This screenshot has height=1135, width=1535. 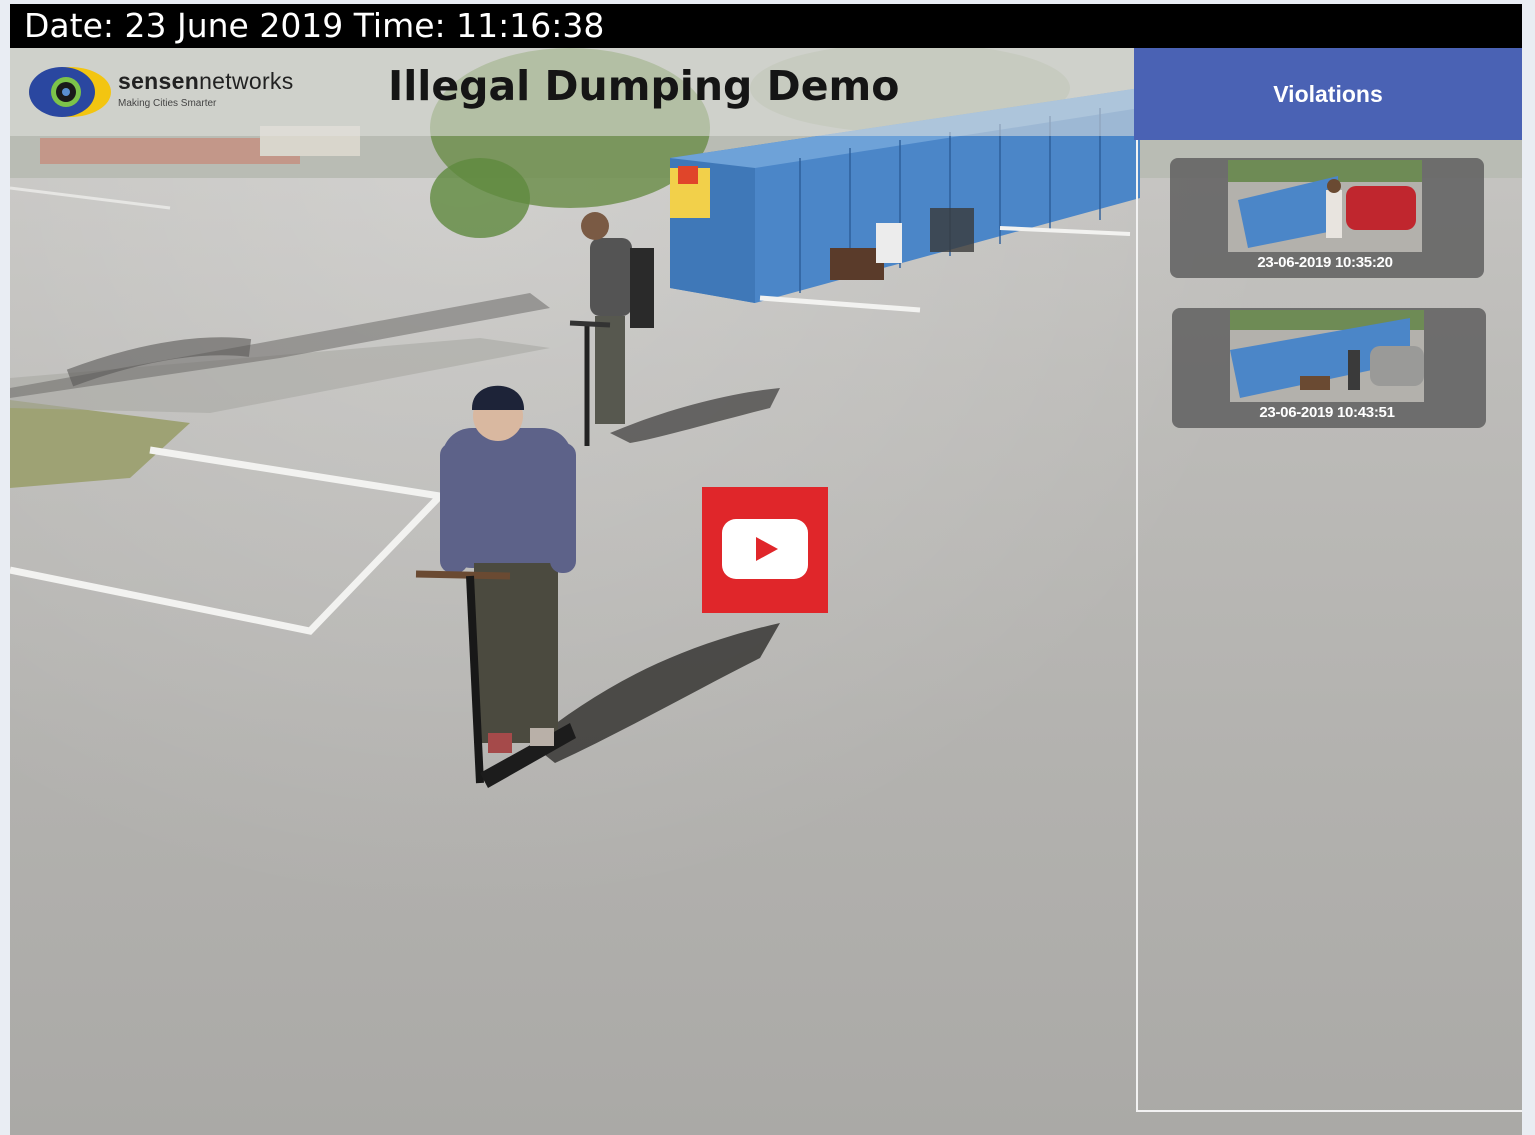 What do you see at coordinates (766, 26) in the screenshot?
I see `date-time-bar: Date: 23 June 2019 Time: 11:16:38` at bounding box center [766, 26].